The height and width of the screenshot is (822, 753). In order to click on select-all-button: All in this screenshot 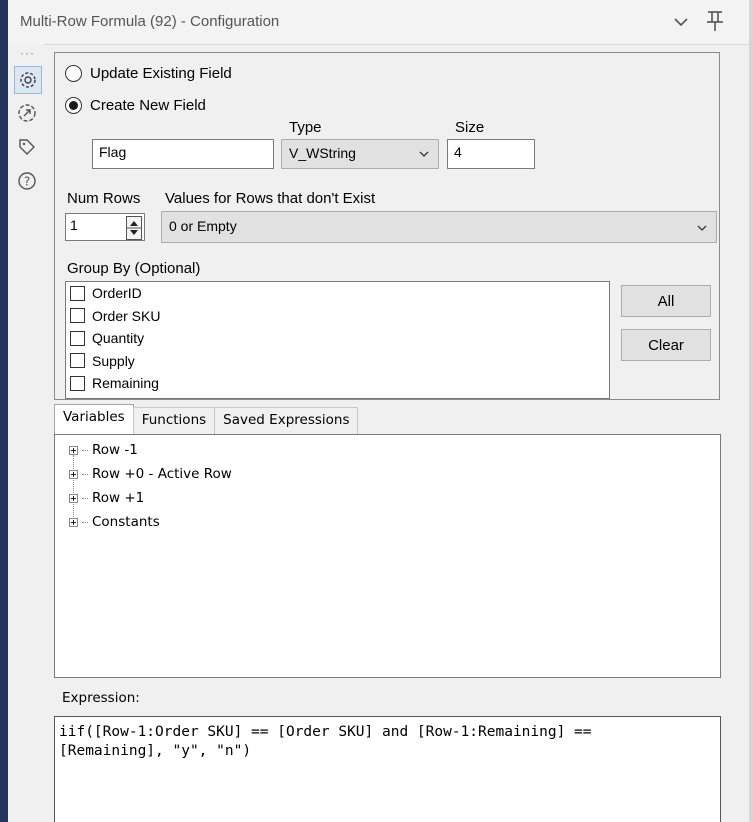, I will do `click(666, 301)`.